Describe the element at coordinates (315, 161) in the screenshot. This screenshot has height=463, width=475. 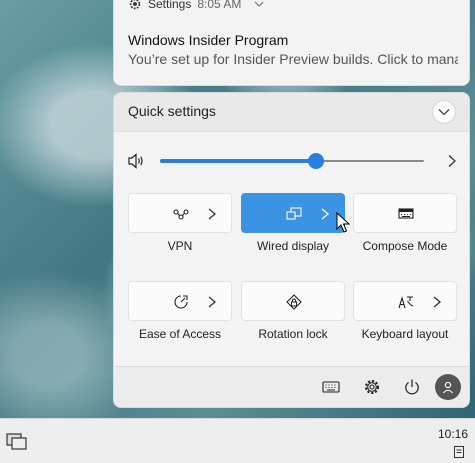
I see `volume-slider-thumb` at that location.